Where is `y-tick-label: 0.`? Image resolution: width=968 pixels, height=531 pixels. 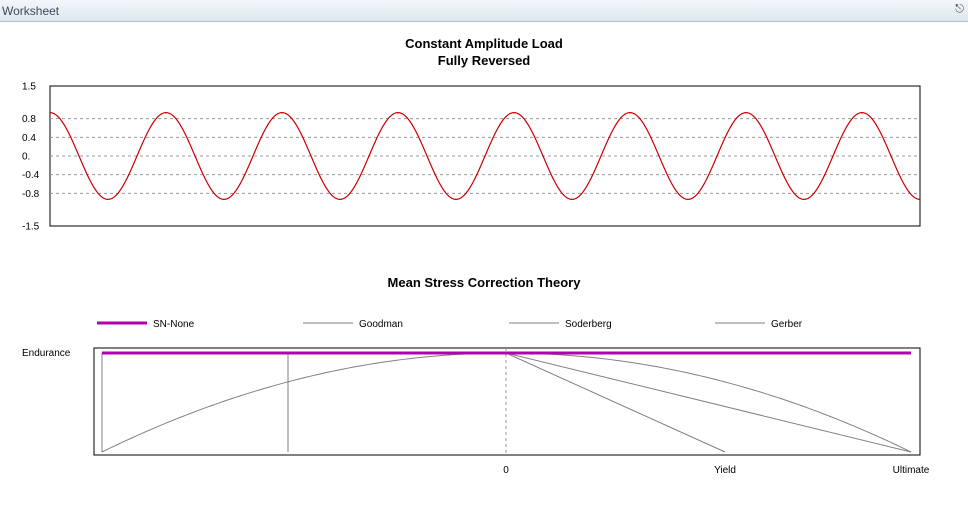 y-tick-label: 0. is located at coordinates (26, 157).